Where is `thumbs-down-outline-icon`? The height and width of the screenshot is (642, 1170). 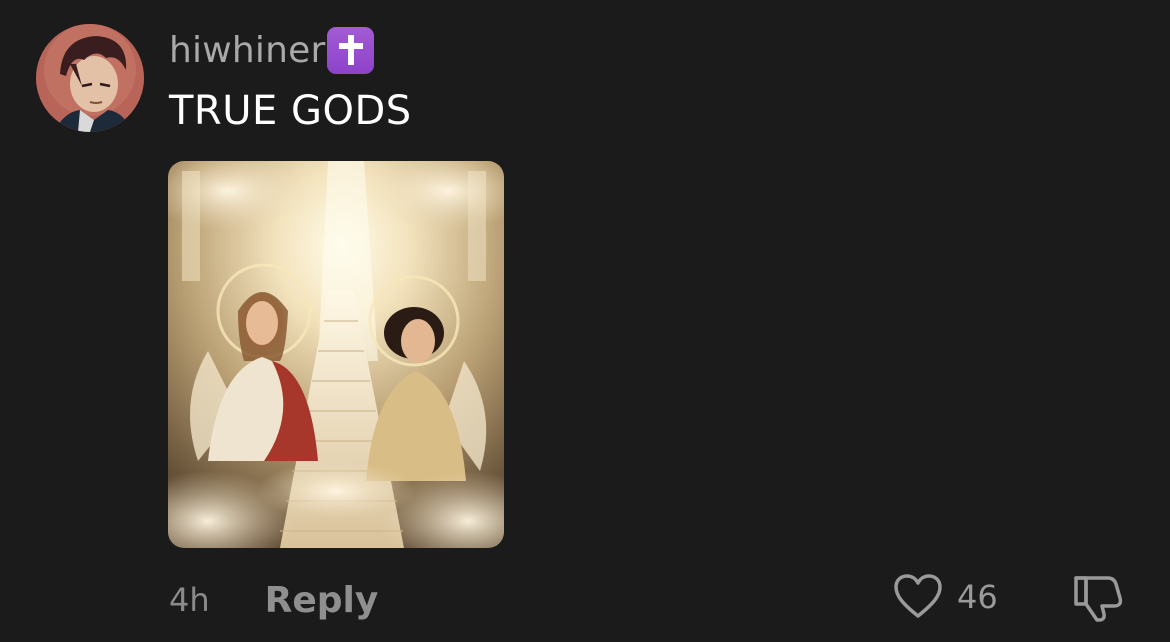
thumbs-down-outline-icon is located at coordinates (1098, 599).